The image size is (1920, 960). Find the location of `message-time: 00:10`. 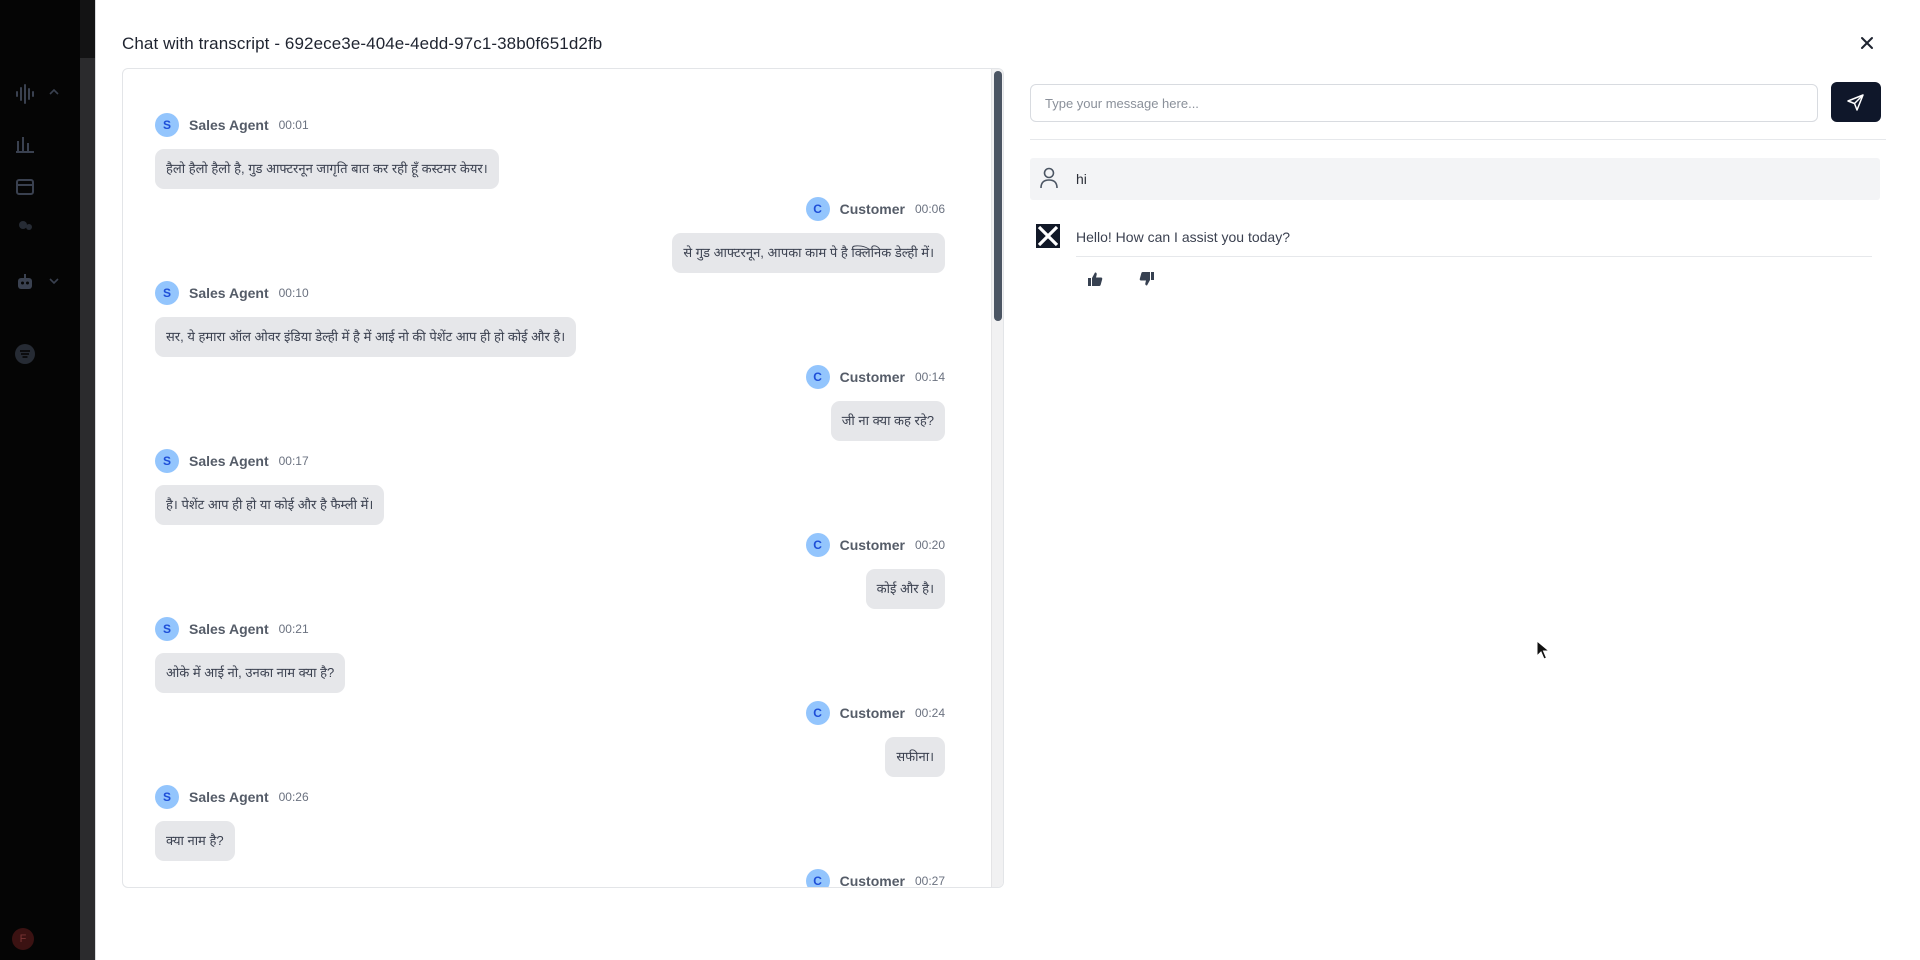

message-time: 00:10 is located at coordinates (293, 293).